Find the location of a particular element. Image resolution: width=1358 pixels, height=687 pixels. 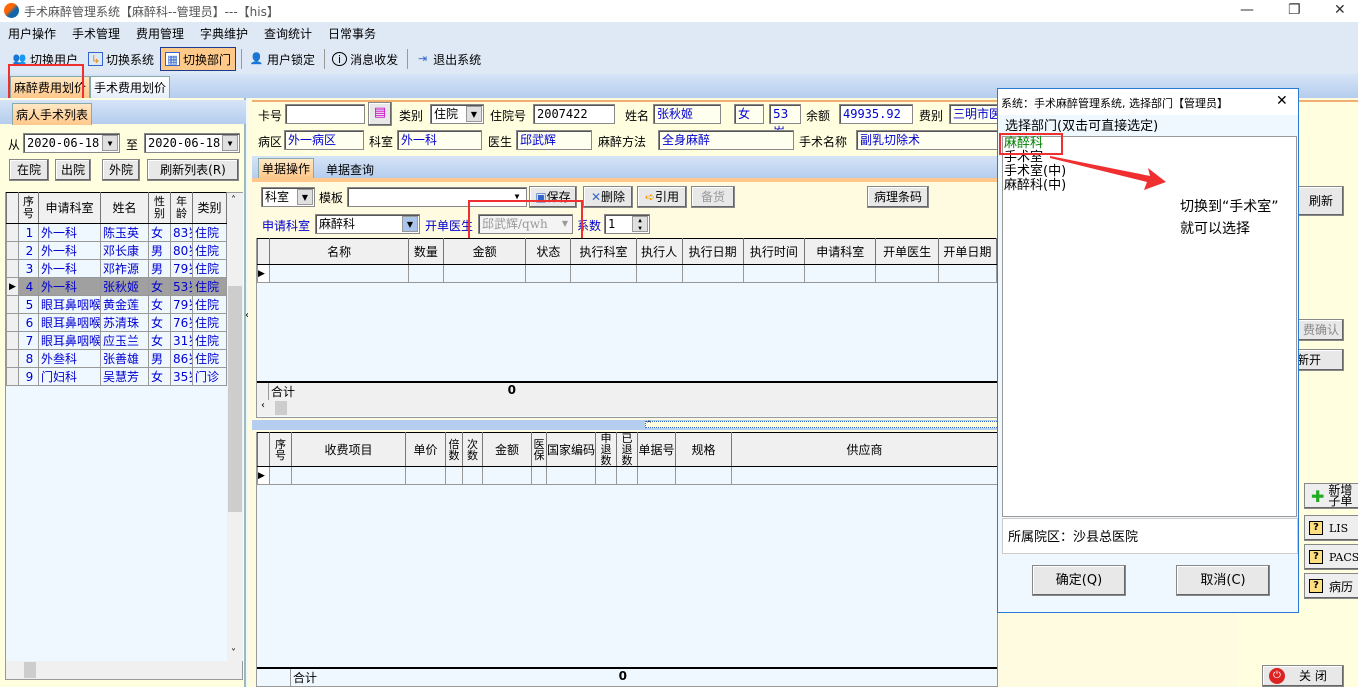

cell: 邓长康 is located at coordinates (124, 250).